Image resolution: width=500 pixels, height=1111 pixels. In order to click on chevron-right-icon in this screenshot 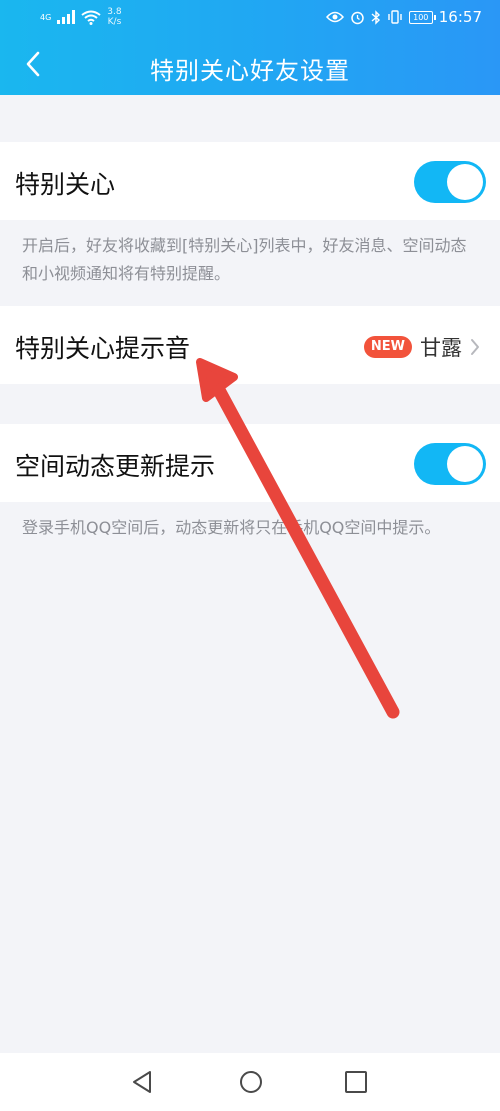, I will do `click(475, 347)`.